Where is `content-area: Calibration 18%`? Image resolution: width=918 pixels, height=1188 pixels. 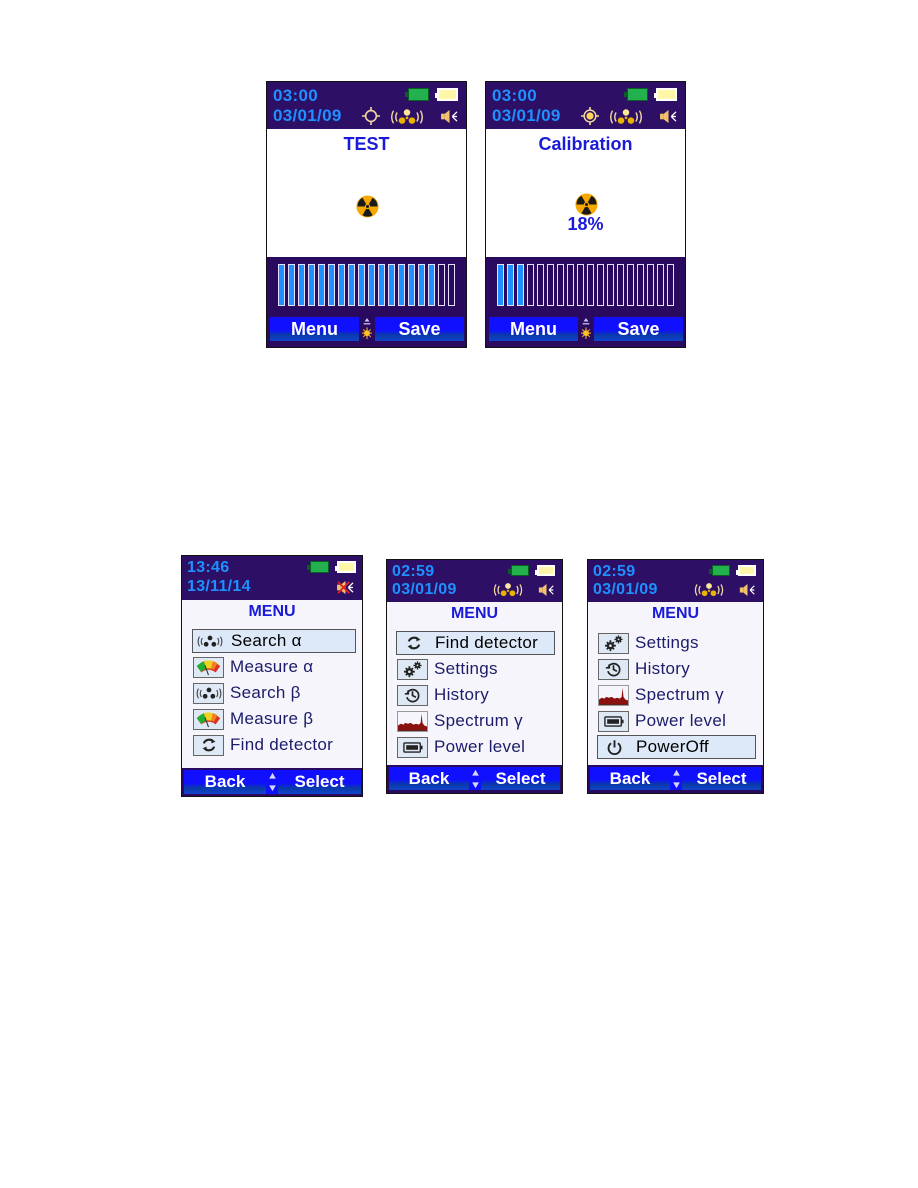 content-area: Calibration 18% is located at coordinates (585, 193).